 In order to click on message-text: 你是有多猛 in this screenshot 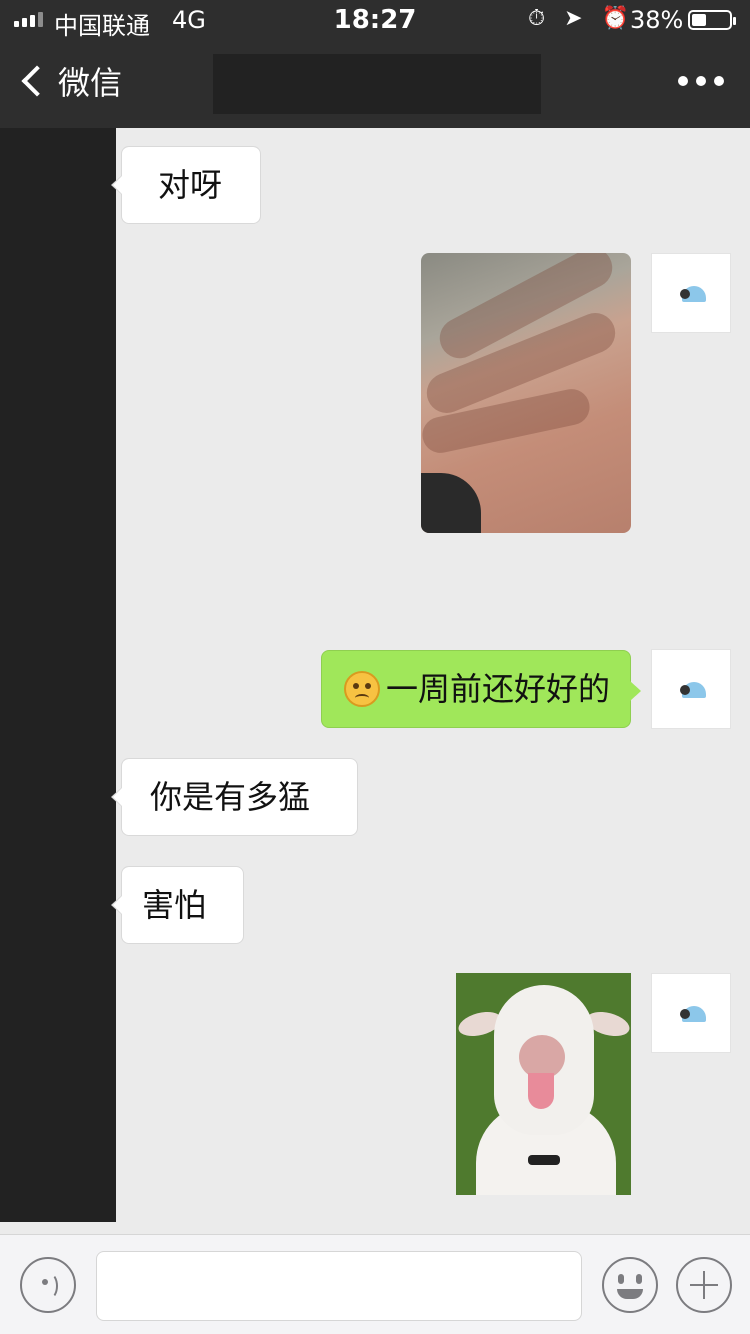, I will do `click(230, 797)`.